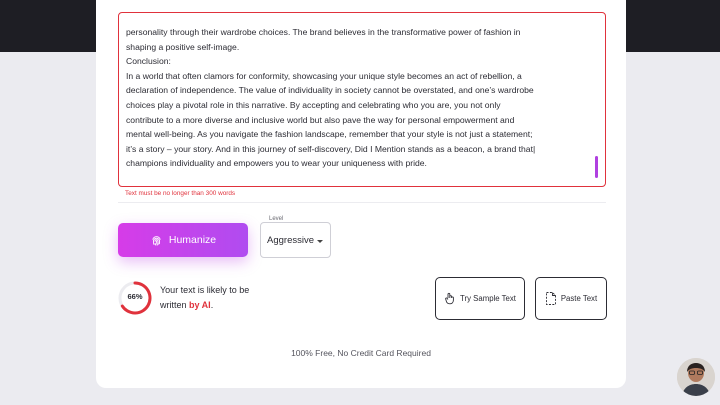  Describe the element at coordinates (180, 193) in the screenshot. I see `word-limit-error: Text must be no longer than 300 words` at that location.